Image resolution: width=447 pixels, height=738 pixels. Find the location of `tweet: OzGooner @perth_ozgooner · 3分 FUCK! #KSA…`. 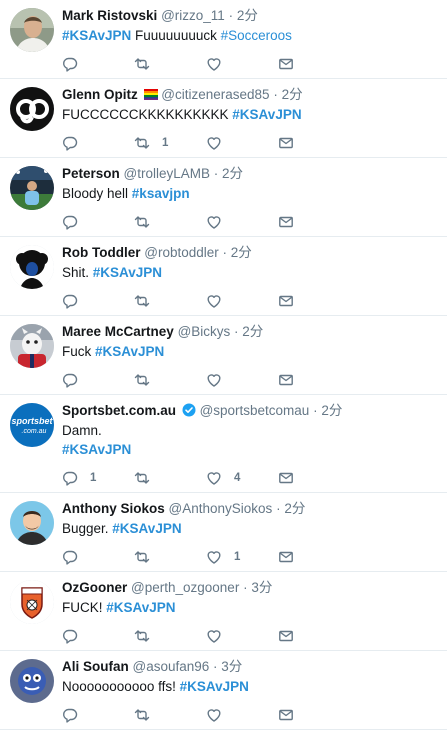

tweet: OzGooner @perth_ozgooner · 3分 FUCK! #KSA… is located at coordinates (223, 611).